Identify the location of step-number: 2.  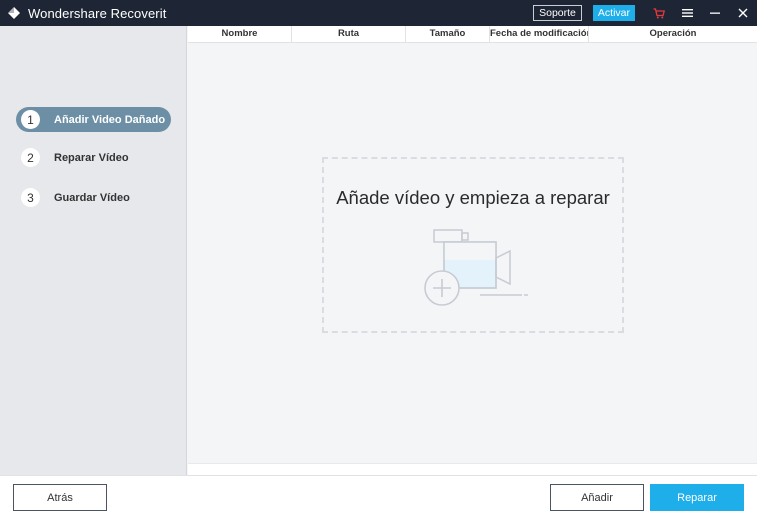
(30, 157).